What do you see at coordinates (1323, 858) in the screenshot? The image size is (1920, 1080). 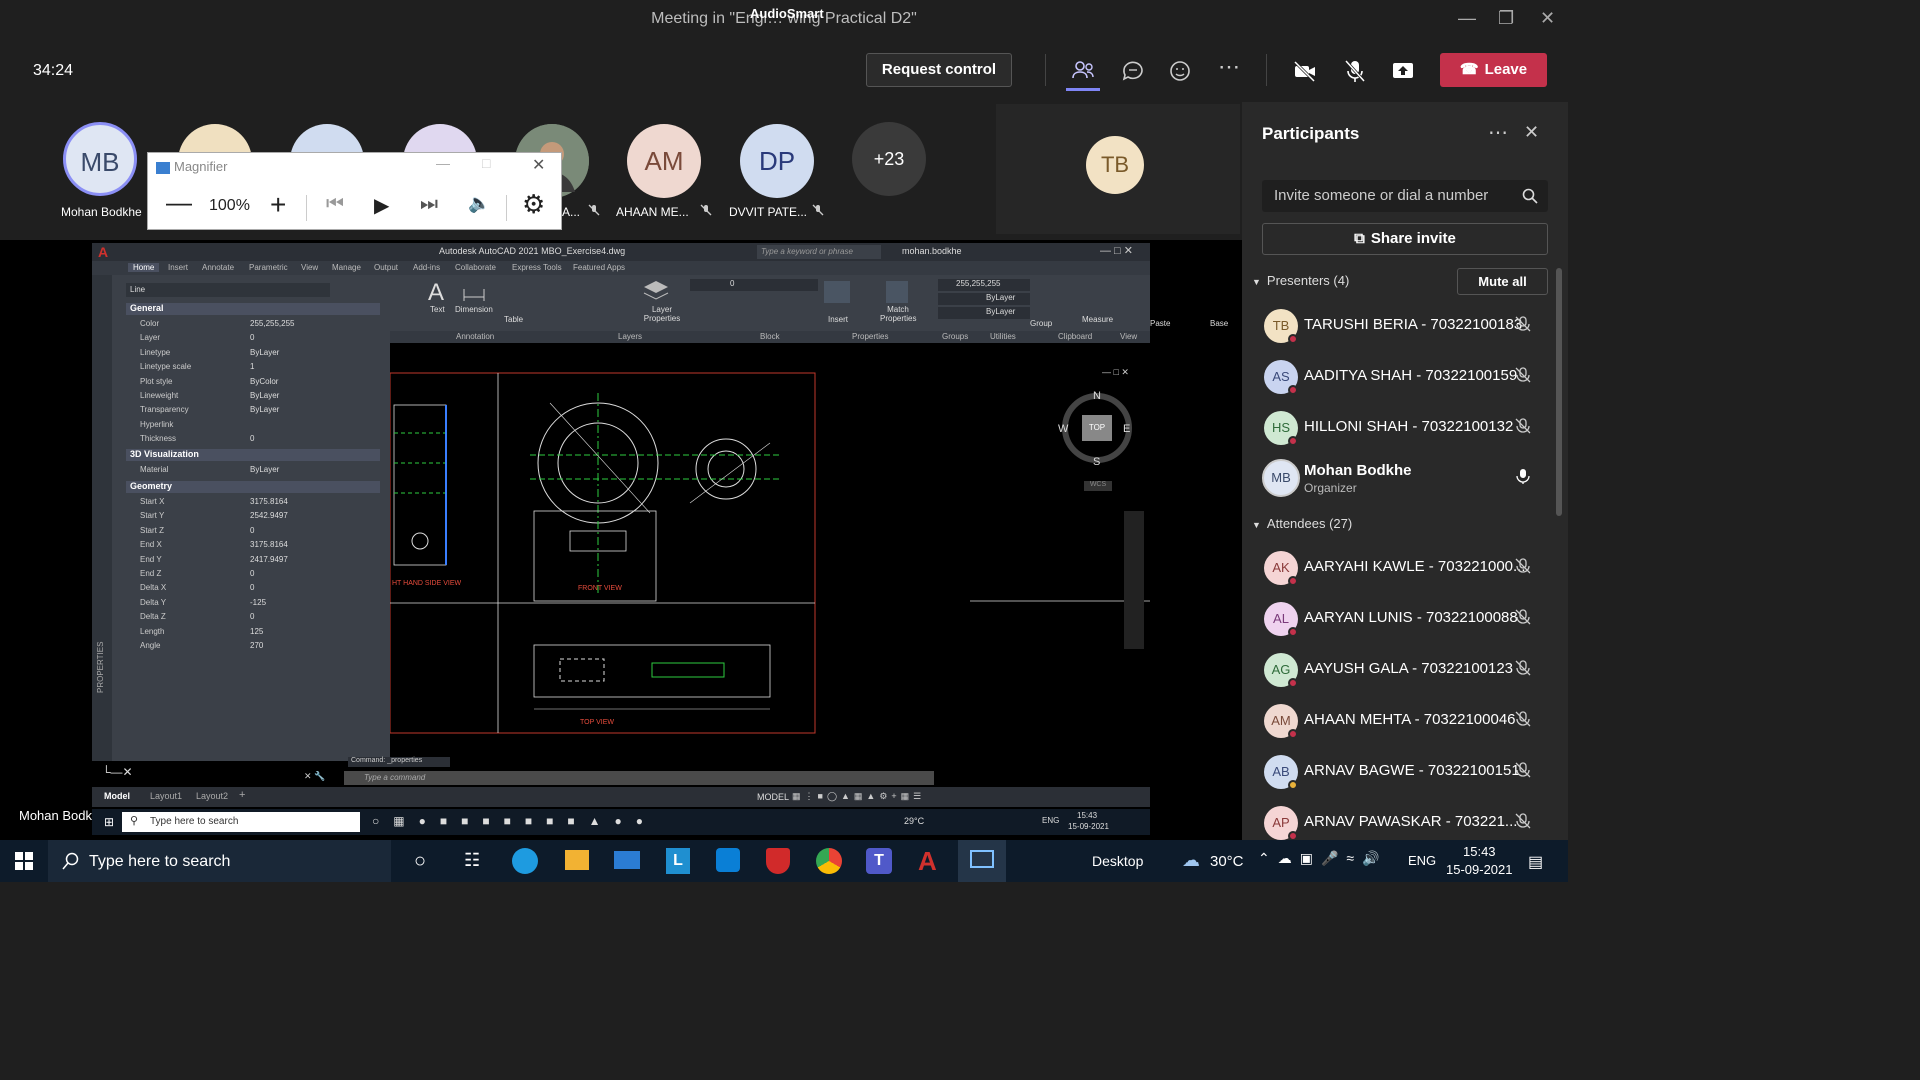 I see `system-tray-icons: ⌃☁▣🎤≈🔊` at bounding box center [1323, 858].